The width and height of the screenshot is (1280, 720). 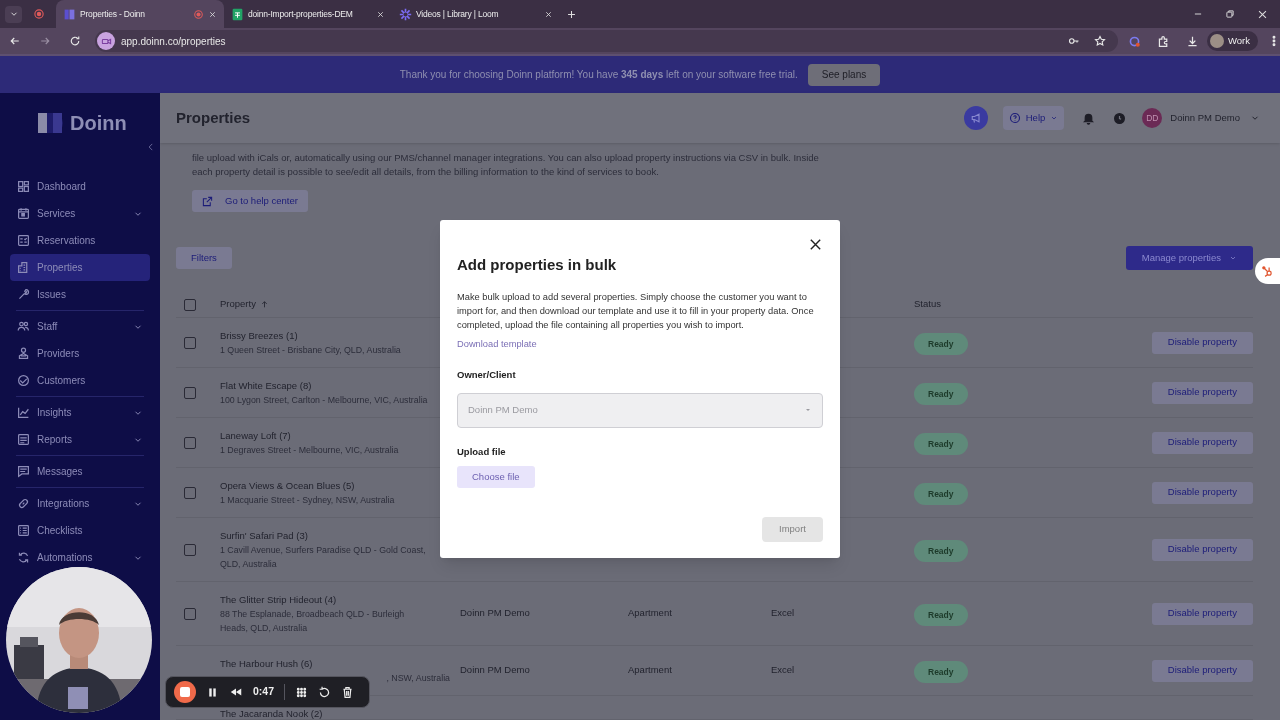 I want to click on record-icon, so click(x=198, y=14).